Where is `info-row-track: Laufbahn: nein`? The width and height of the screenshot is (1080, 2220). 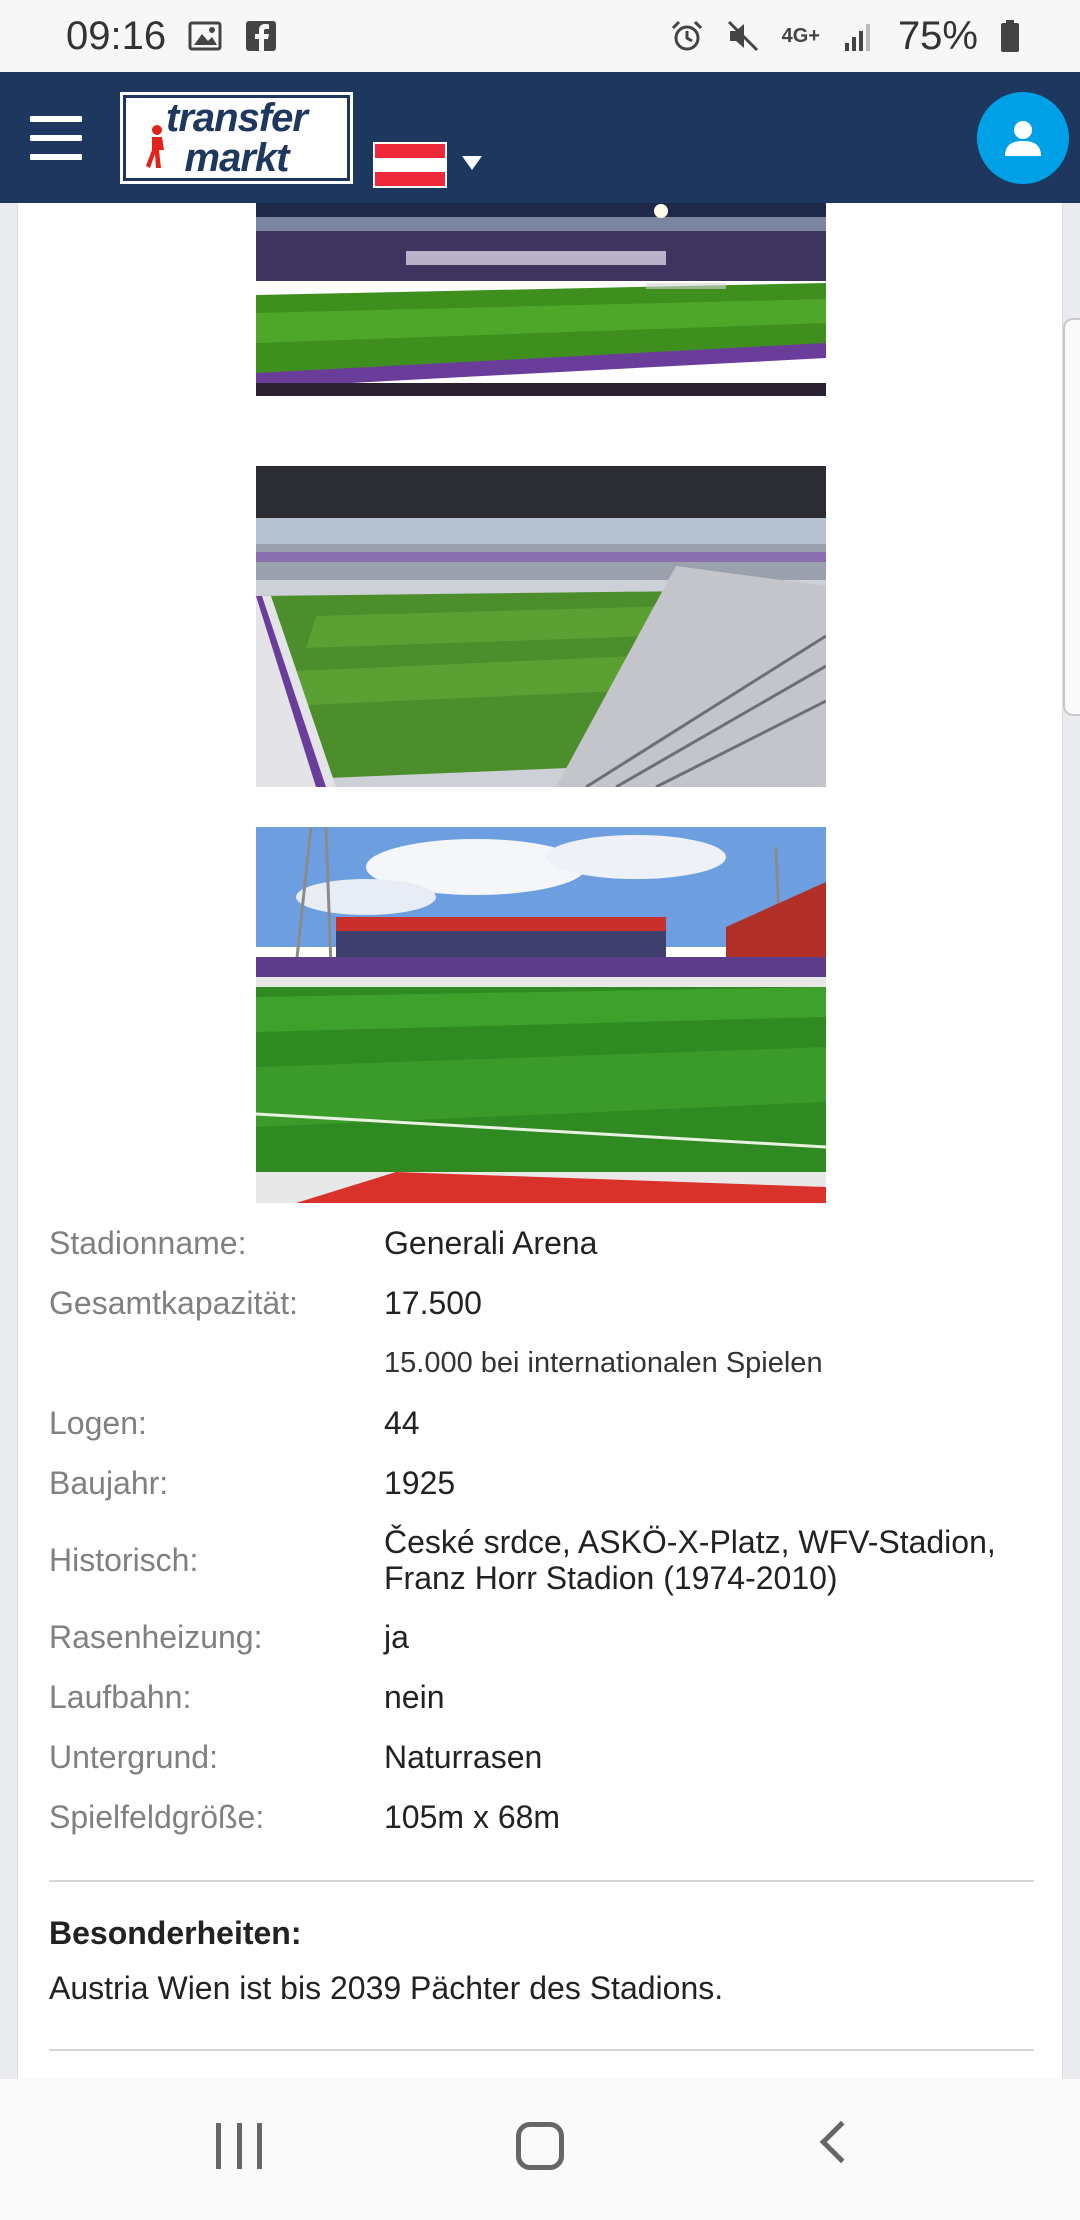 info-row-track: Laufbahn: nein is located at coordinates (549, 1697).